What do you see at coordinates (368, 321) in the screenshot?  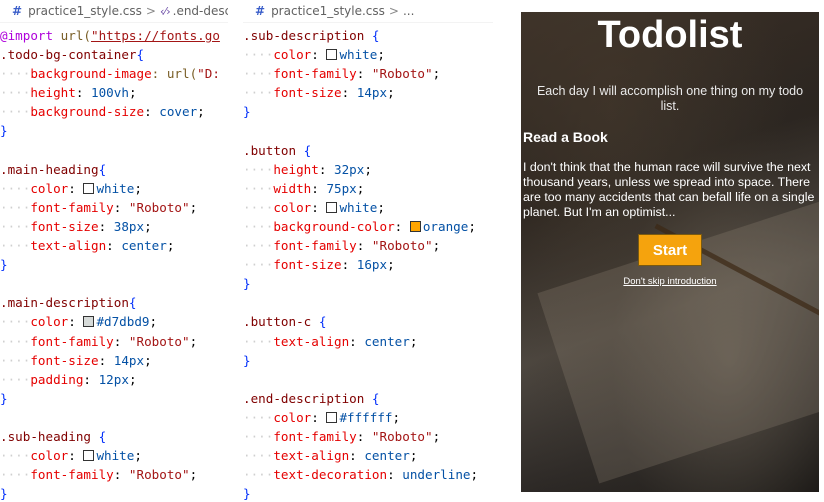 I see `code-line: .button-c {` at bounding box center [368, 321].